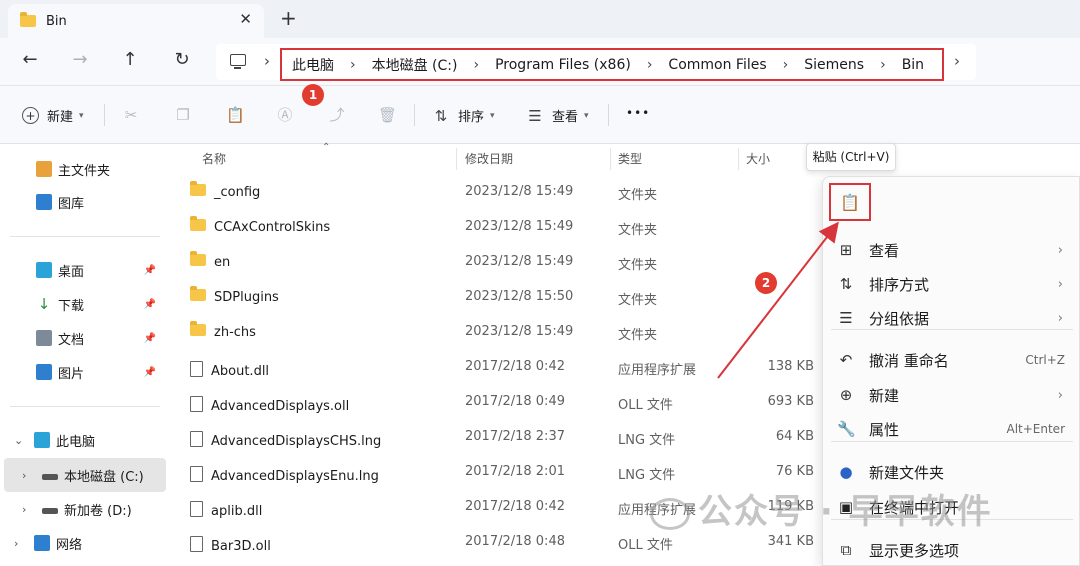 The height and width of the screenshot is (566, 1080). What do you see at coordinates (794, 436) in the screenshot?
I see `file-size: 64 KB` at bounding box center [794, 436].